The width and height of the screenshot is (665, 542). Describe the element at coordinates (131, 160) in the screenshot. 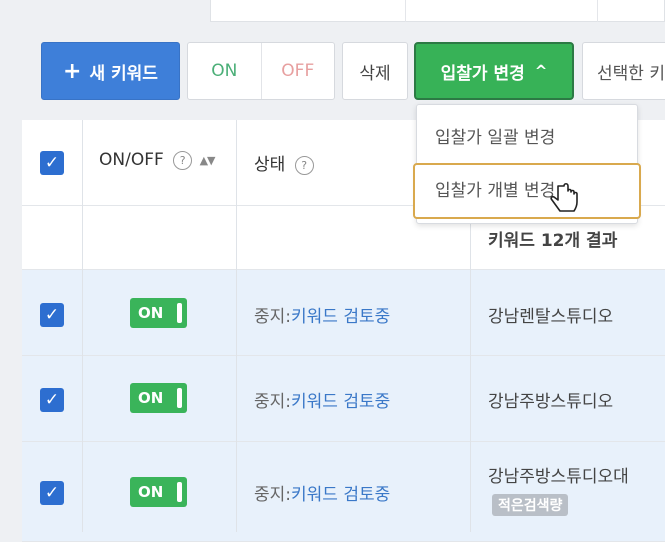

I see `onoff-header-label: ON/OFF` at that location.